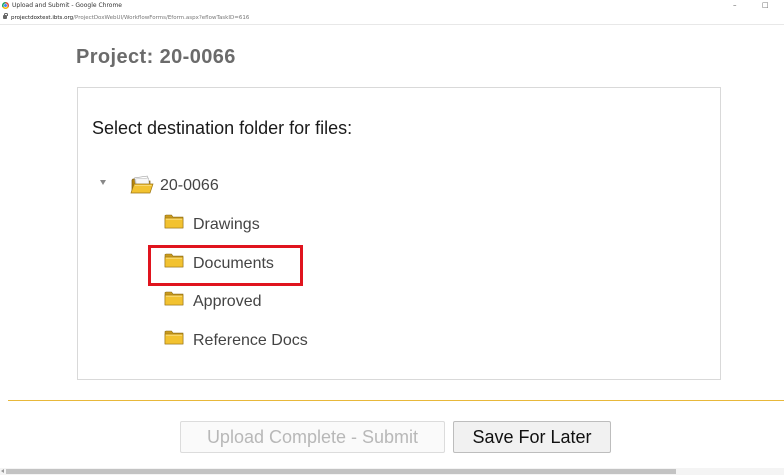 The height and width of the screenshot is (475, 784). Describe the element at coordinates (735, 5) in the screenshot. I see `minimize-button: –` at that location.